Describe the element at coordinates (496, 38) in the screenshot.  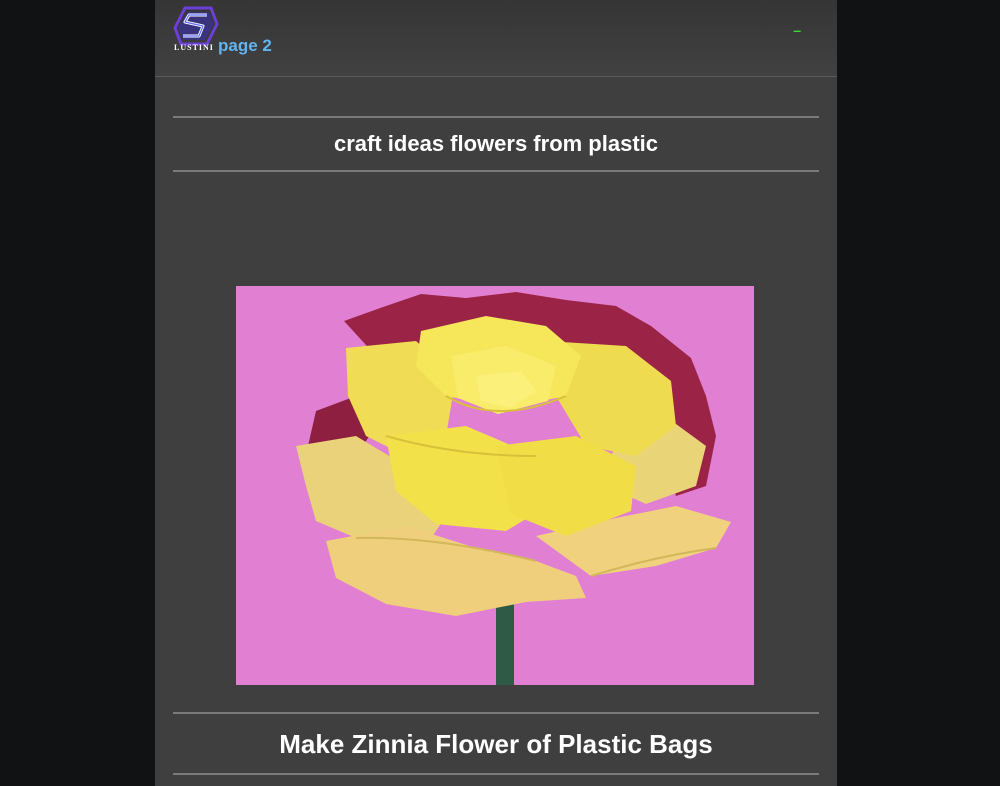
I see `site-header: LUSTINI page 2 –` at that location.